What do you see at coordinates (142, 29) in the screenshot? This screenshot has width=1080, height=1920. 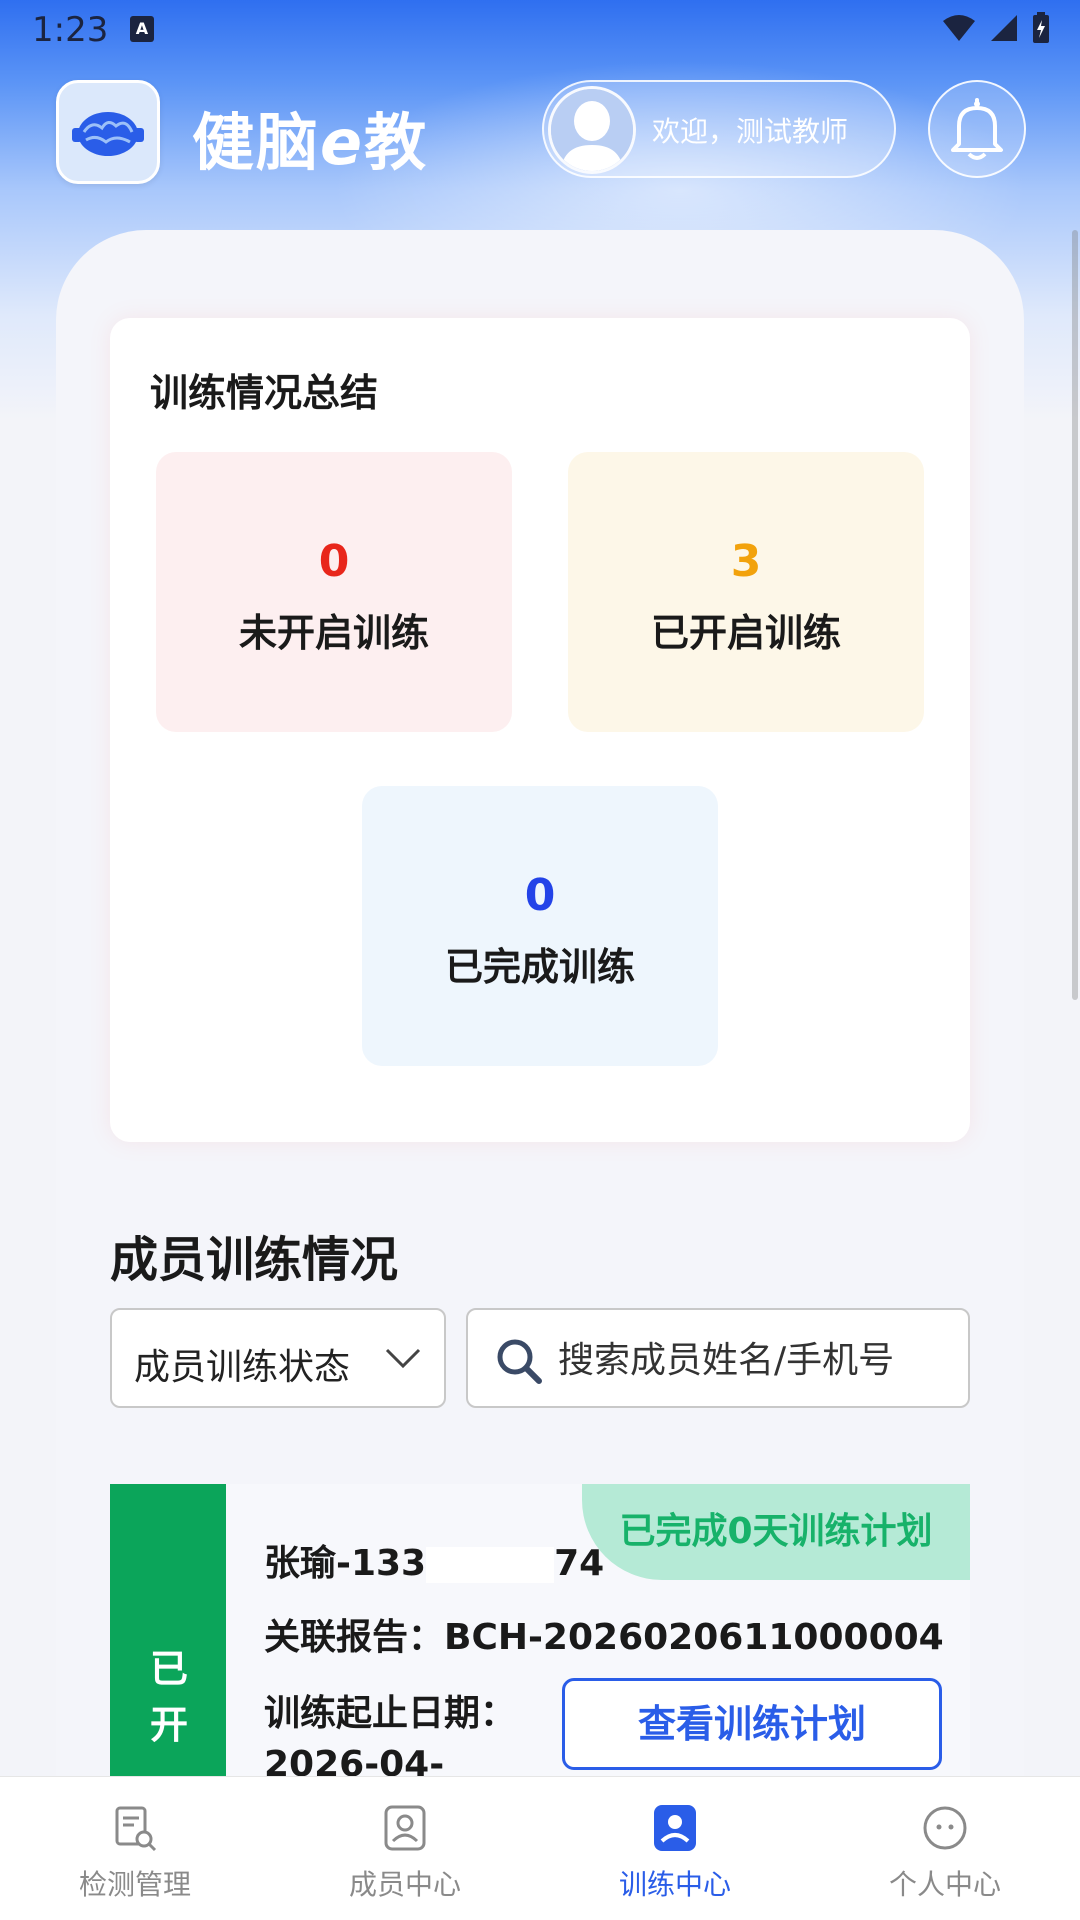 I see `notification-app-icon: A` at bounding box center [142, 29].